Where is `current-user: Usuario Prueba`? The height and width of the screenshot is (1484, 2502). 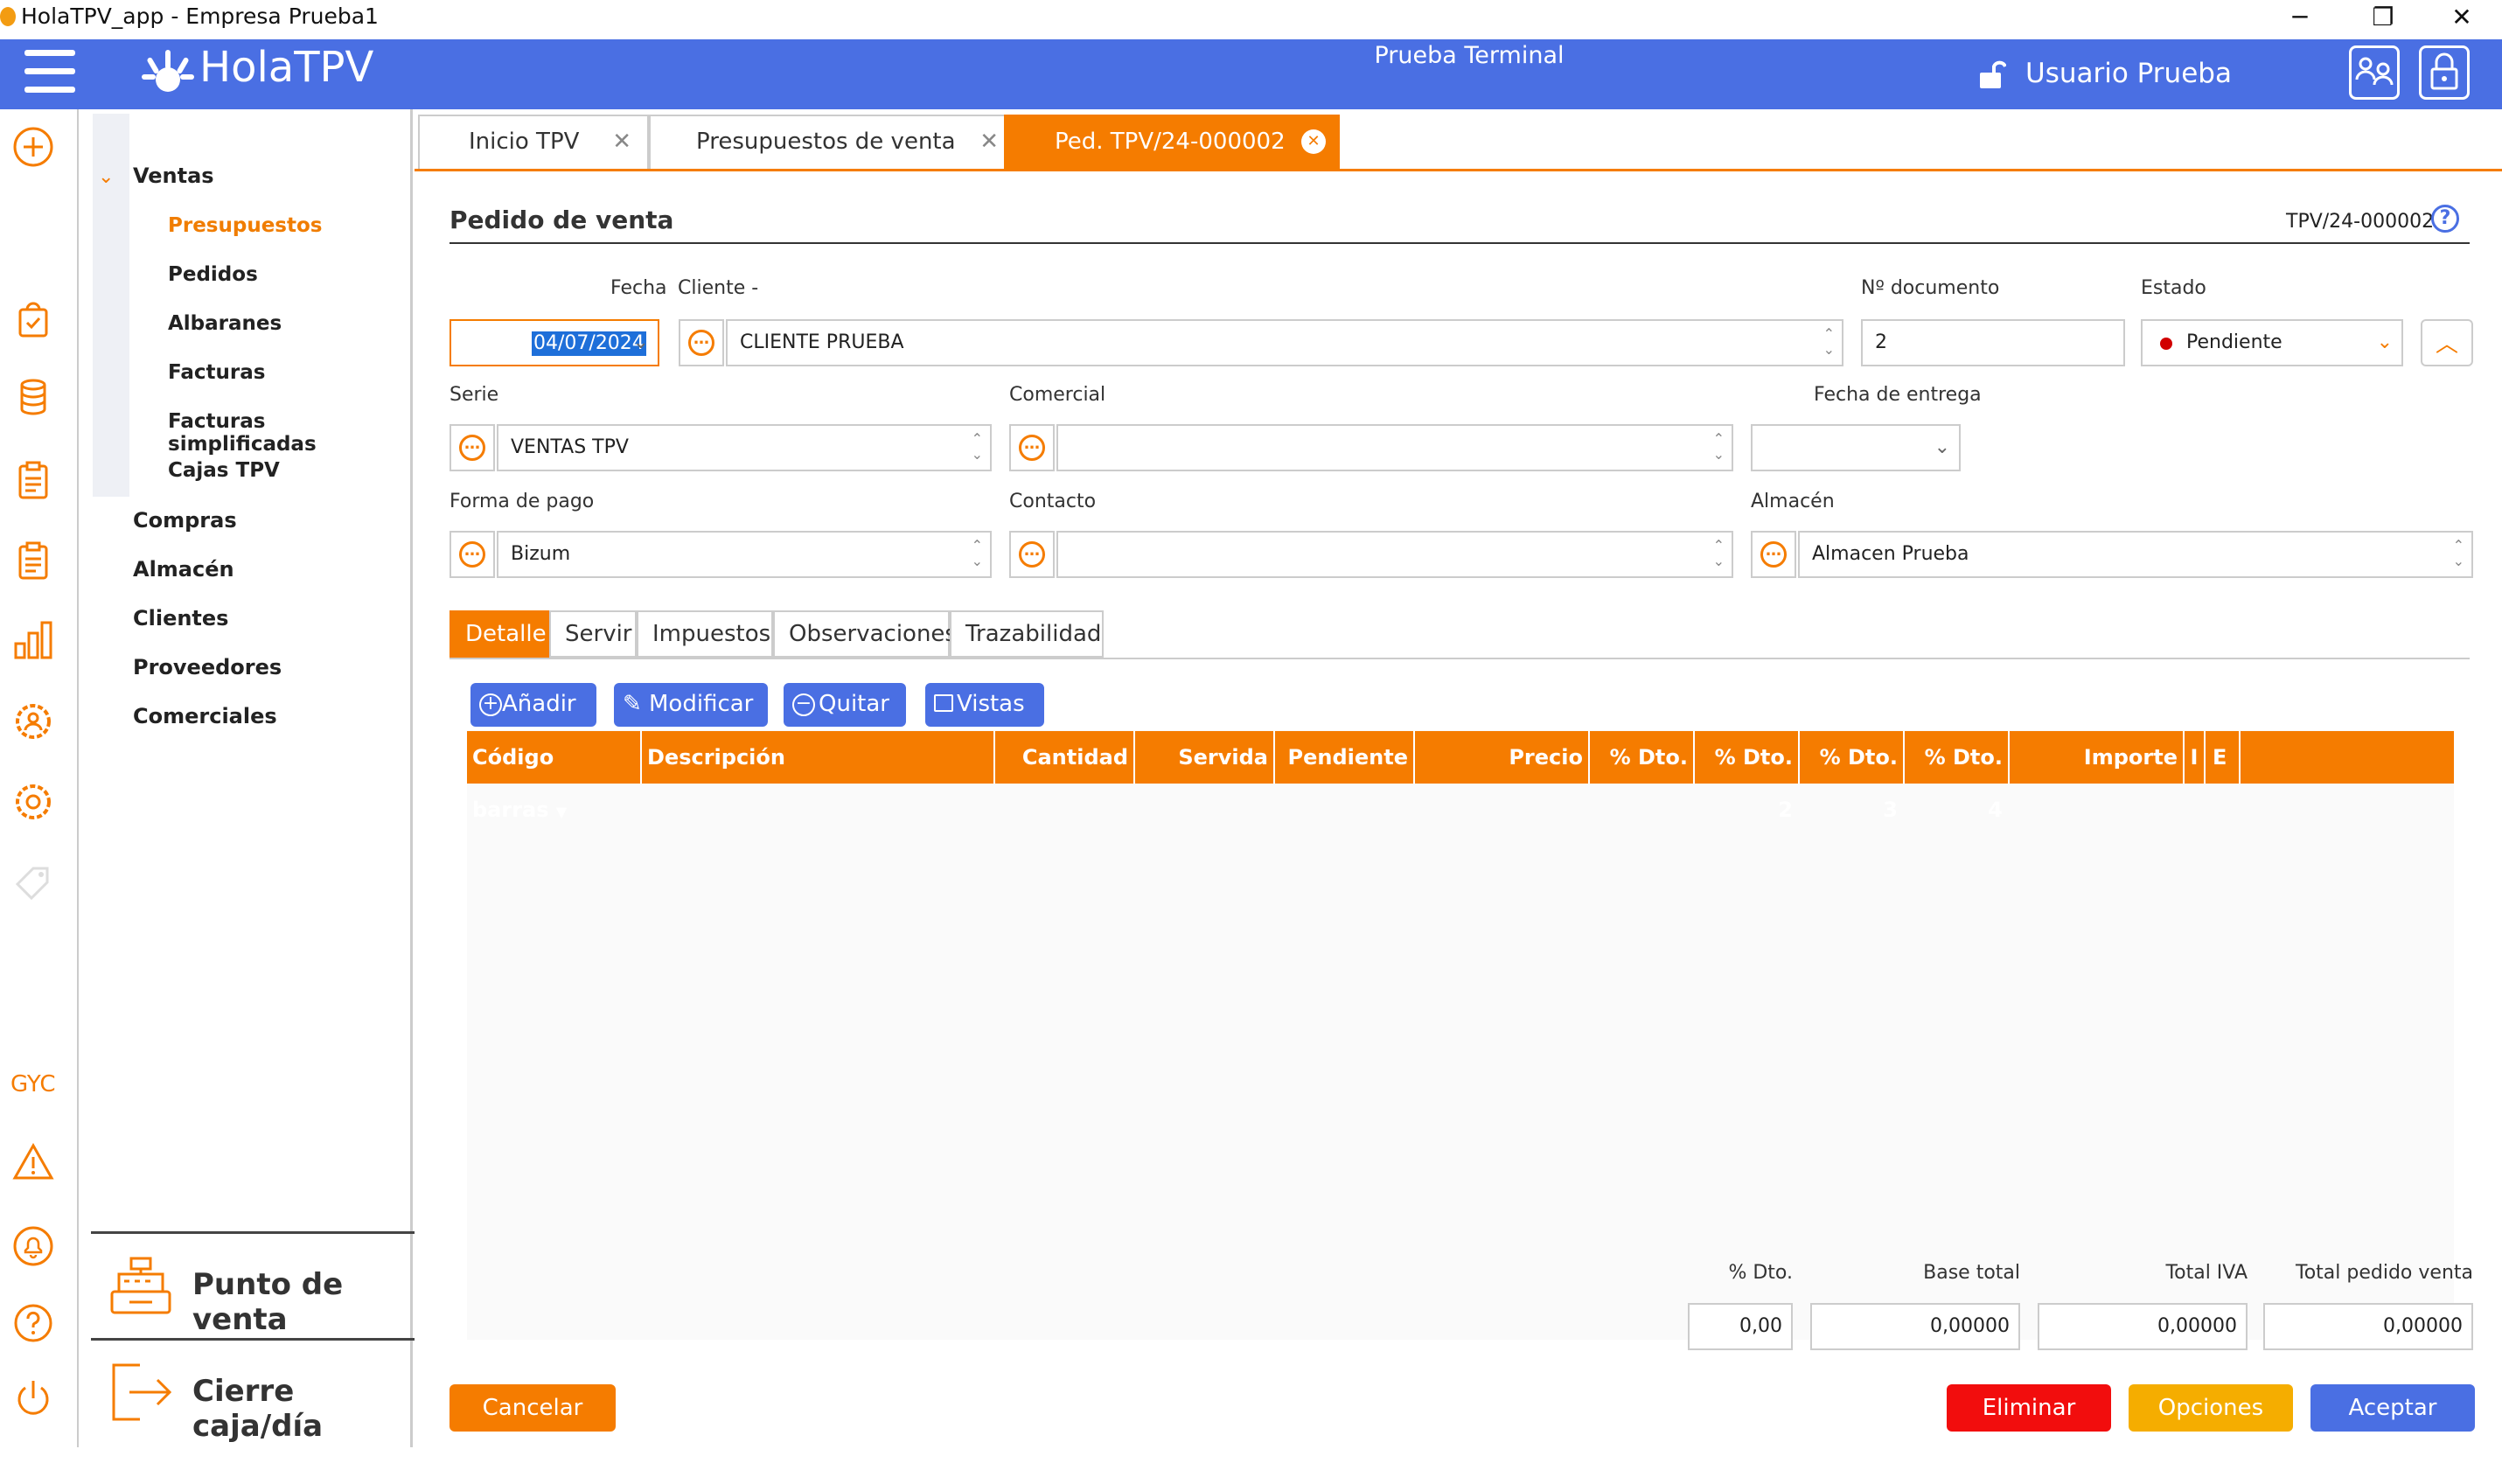
current-user: Usuario Prueba is located at coordinates (2129, 73).